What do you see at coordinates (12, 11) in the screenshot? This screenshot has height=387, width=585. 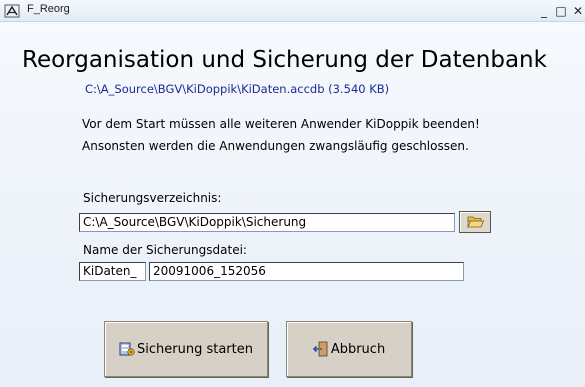 I see `access-form-icon` at bounding box center [12, 11].